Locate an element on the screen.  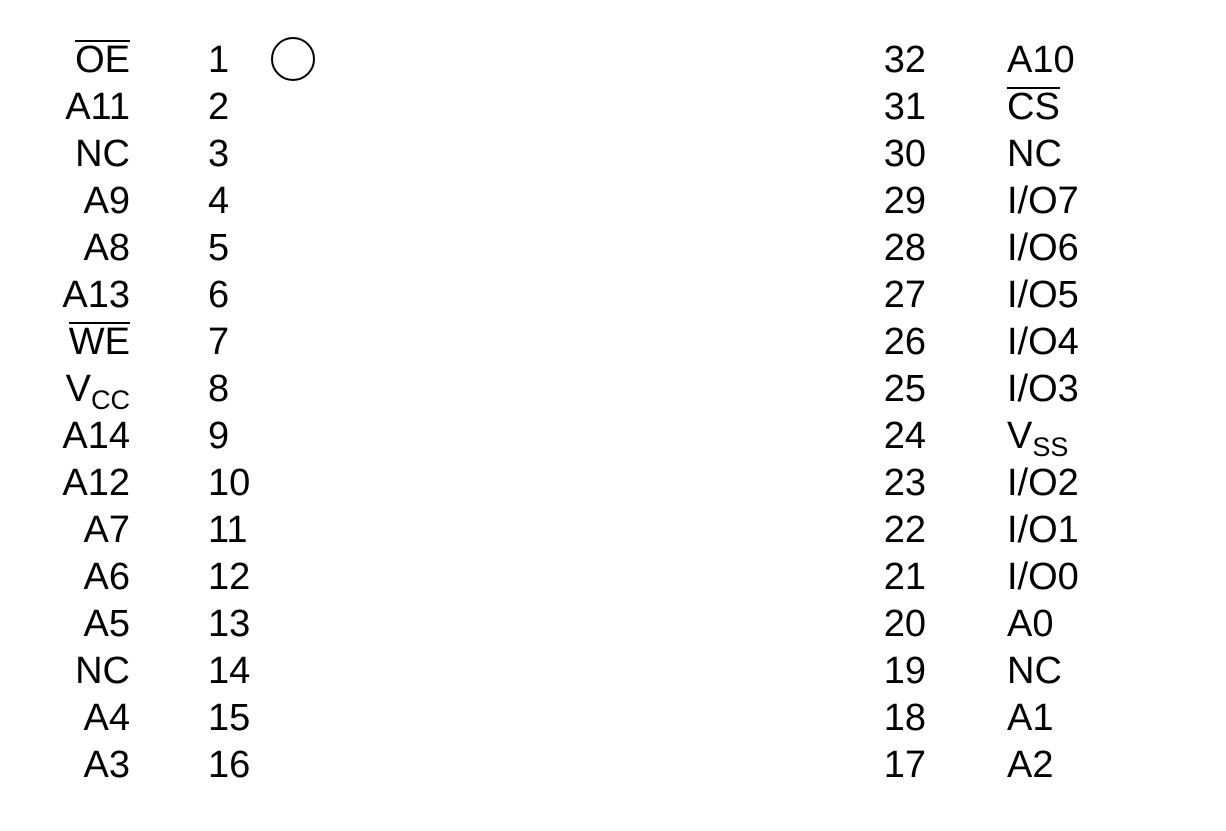
signal-label: I/O2 is located at coordinates (1043, 483).